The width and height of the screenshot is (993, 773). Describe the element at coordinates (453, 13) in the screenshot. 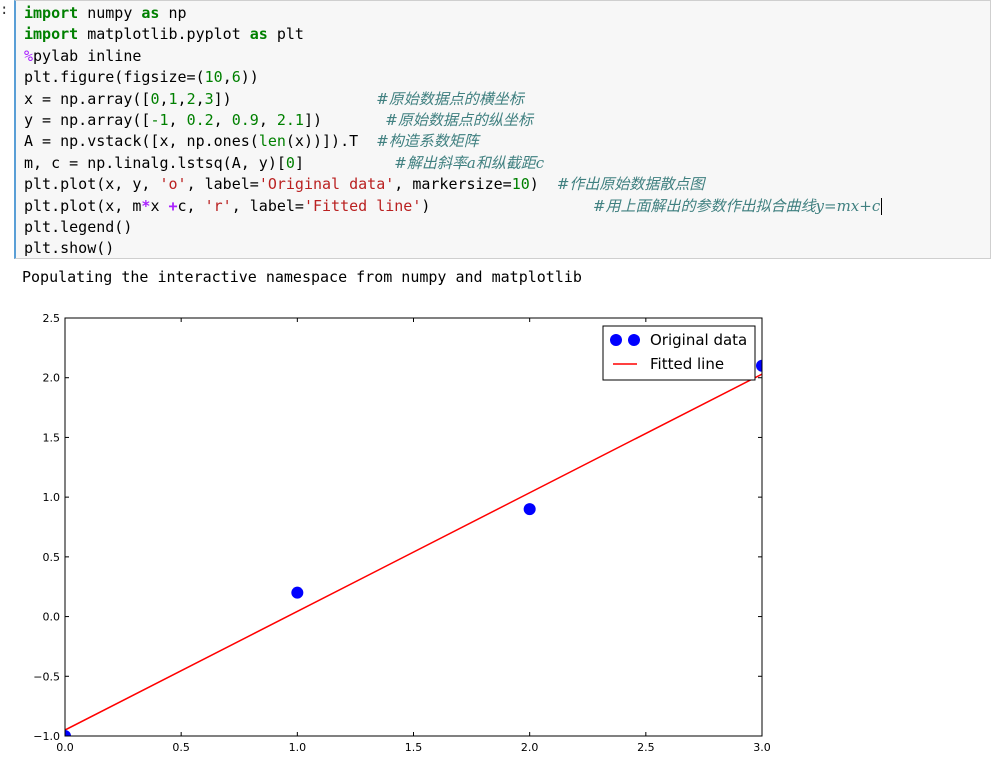

I see `code-line: import numpy as np` at that location.